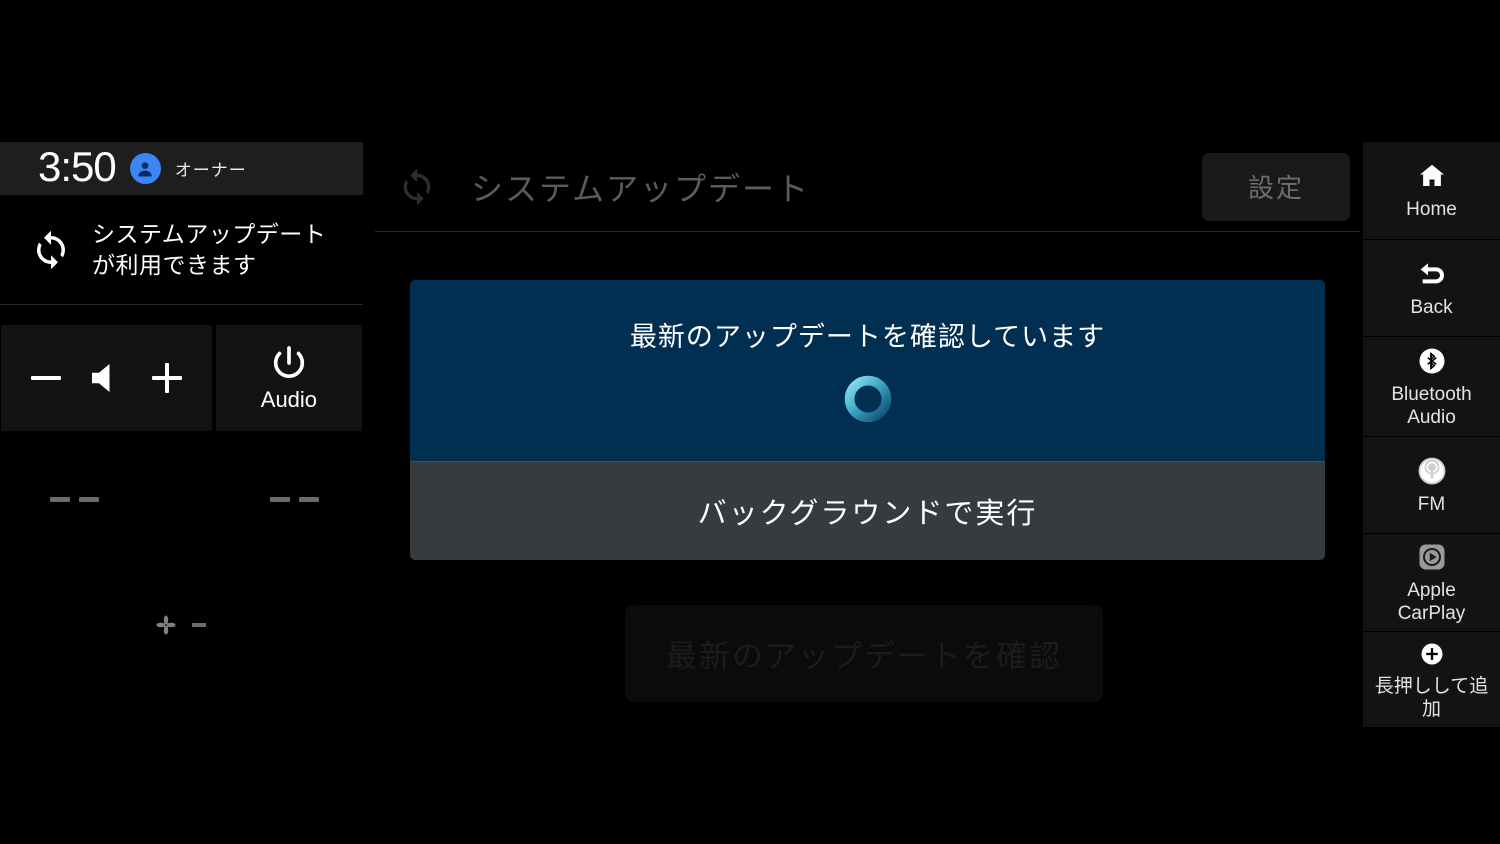 This screenshot has height=844, width=1500. I want to click on plus-circle-icon, so click(1432, 654).